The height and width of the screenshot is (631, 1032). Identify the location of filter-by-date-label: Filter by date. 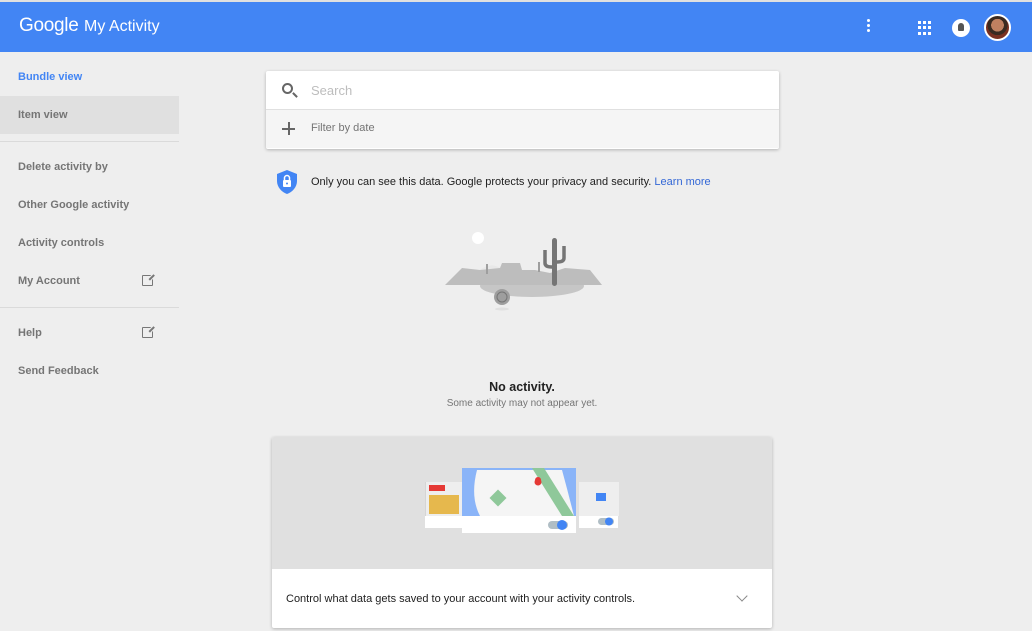
(343, 128).